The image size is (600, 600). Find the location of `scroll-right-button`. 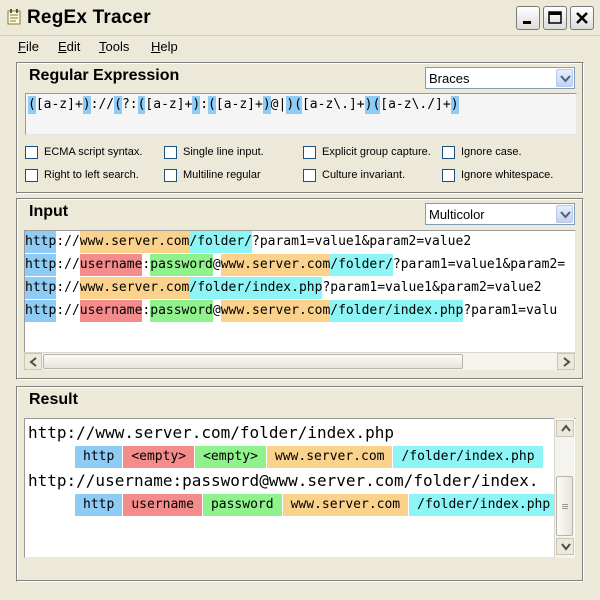

scroll-right-button is located at coordinates (566, 361).